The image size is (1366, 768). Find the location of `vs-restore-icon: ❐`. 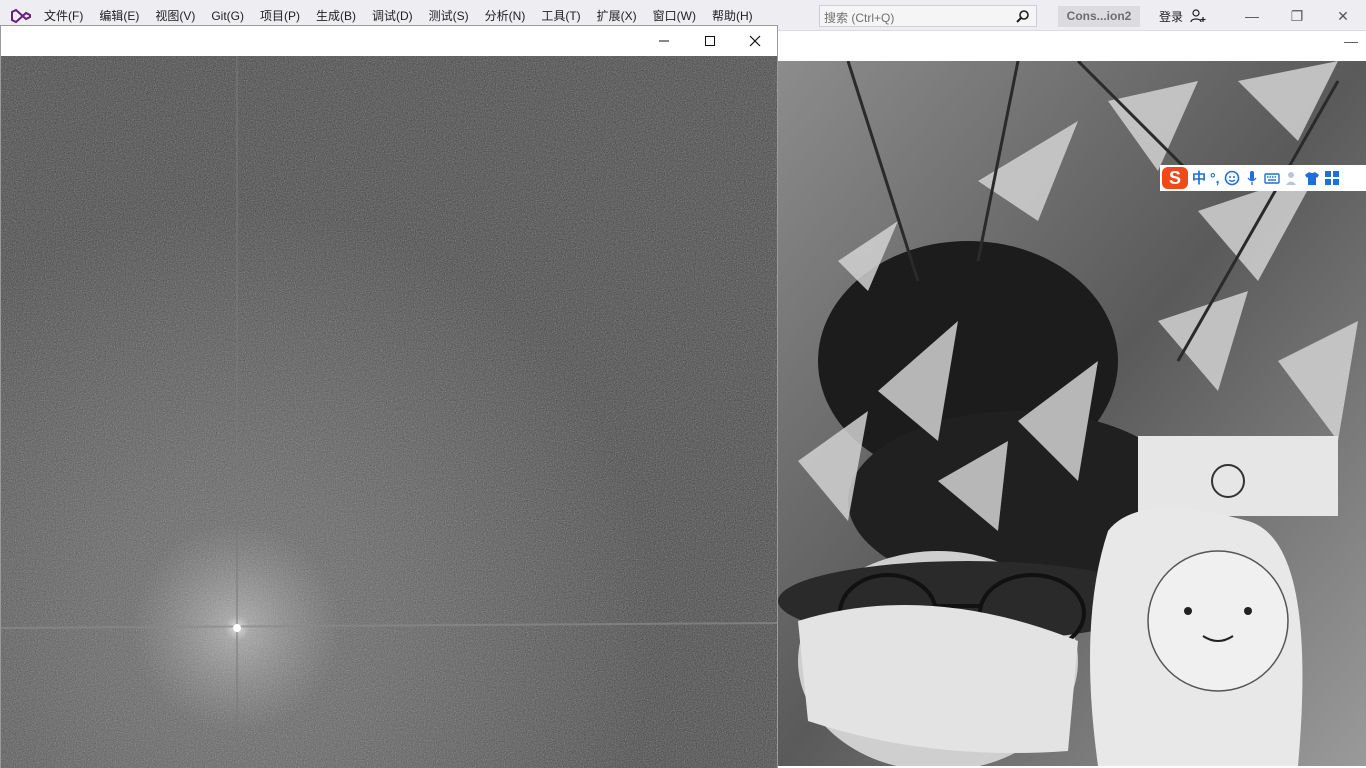

vs-restore-icon: ❐ is located at coordinates (1297, 16).